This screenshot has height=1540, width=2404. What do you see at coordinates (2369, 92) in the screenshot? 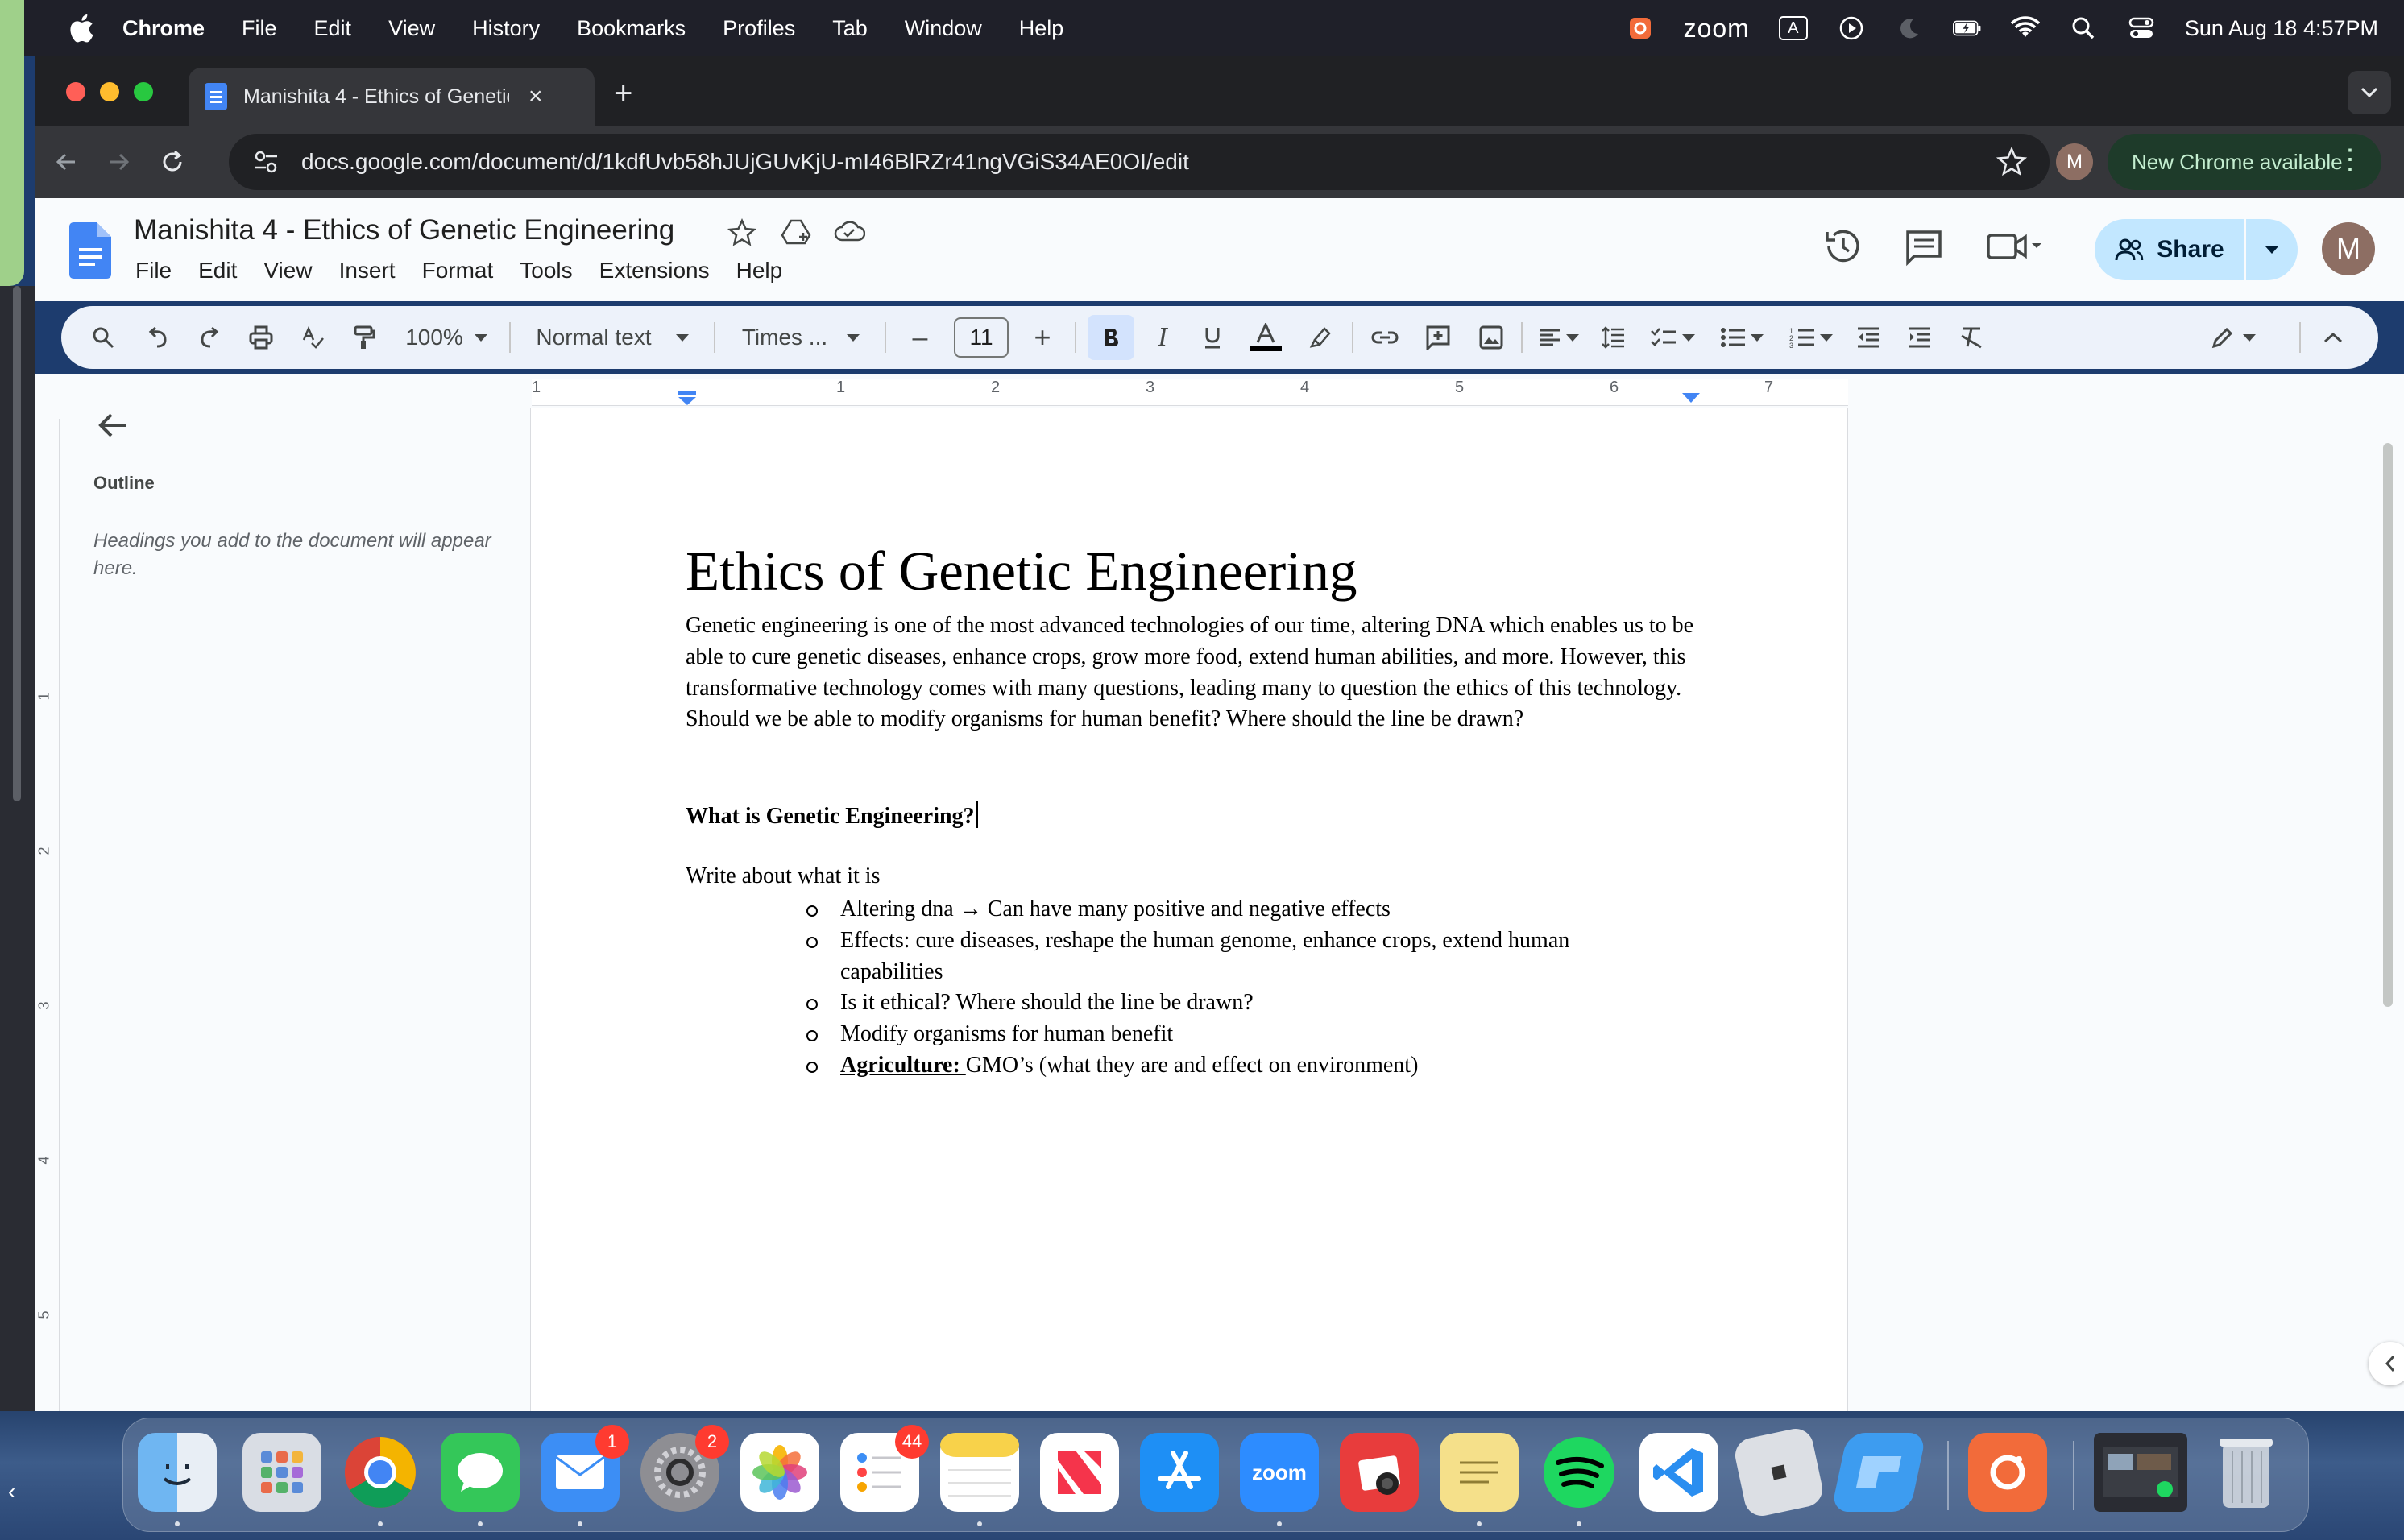
I see `tab-search-dropdown` at bounding box center [2369, 92].